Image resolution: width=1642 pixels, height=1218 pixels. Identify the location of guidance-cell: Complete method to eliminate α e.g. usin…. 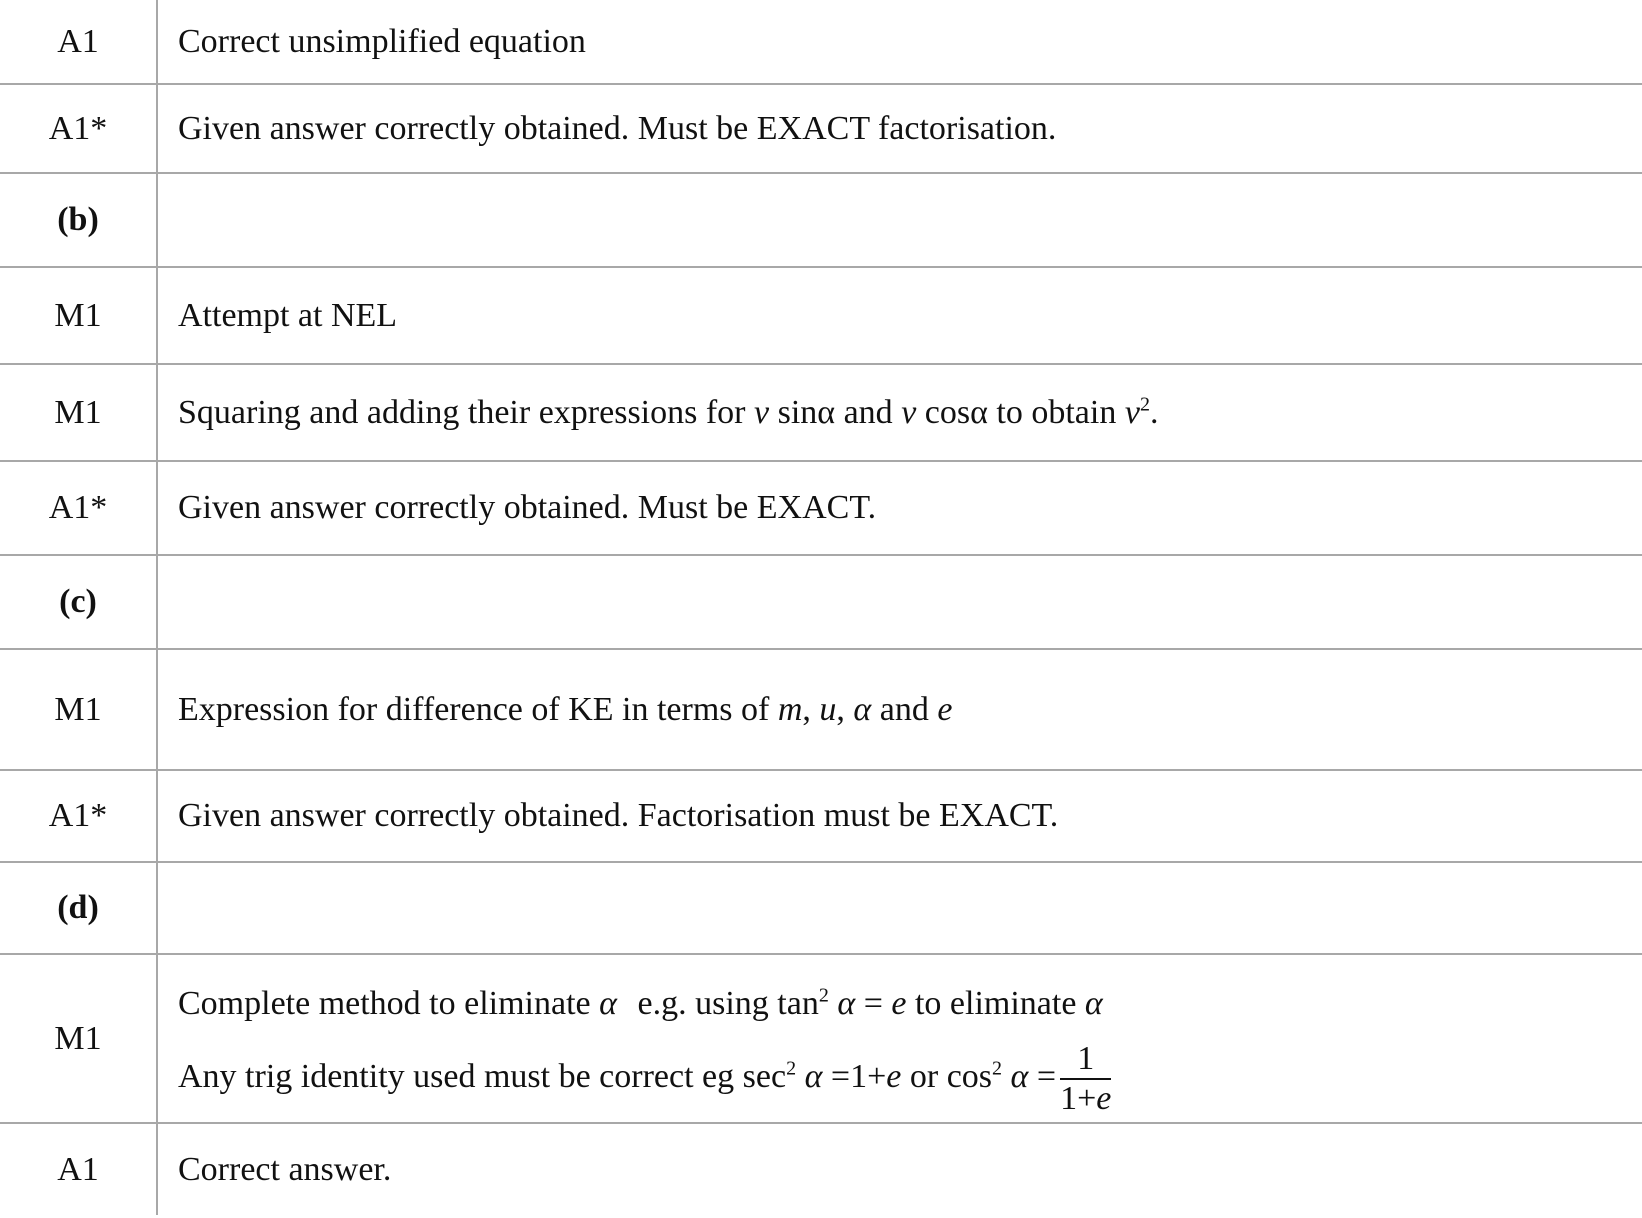
(899, 1039).